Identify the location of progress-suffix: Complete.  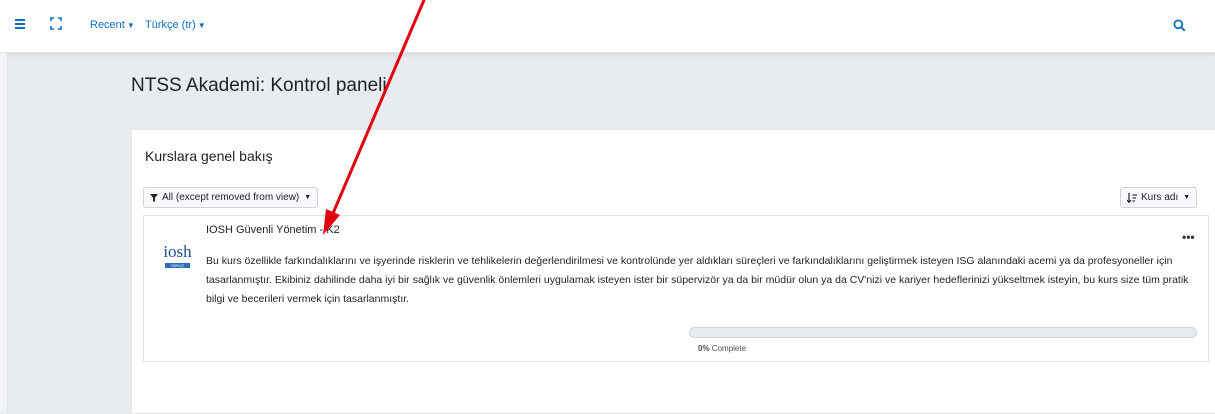
(729, 348).